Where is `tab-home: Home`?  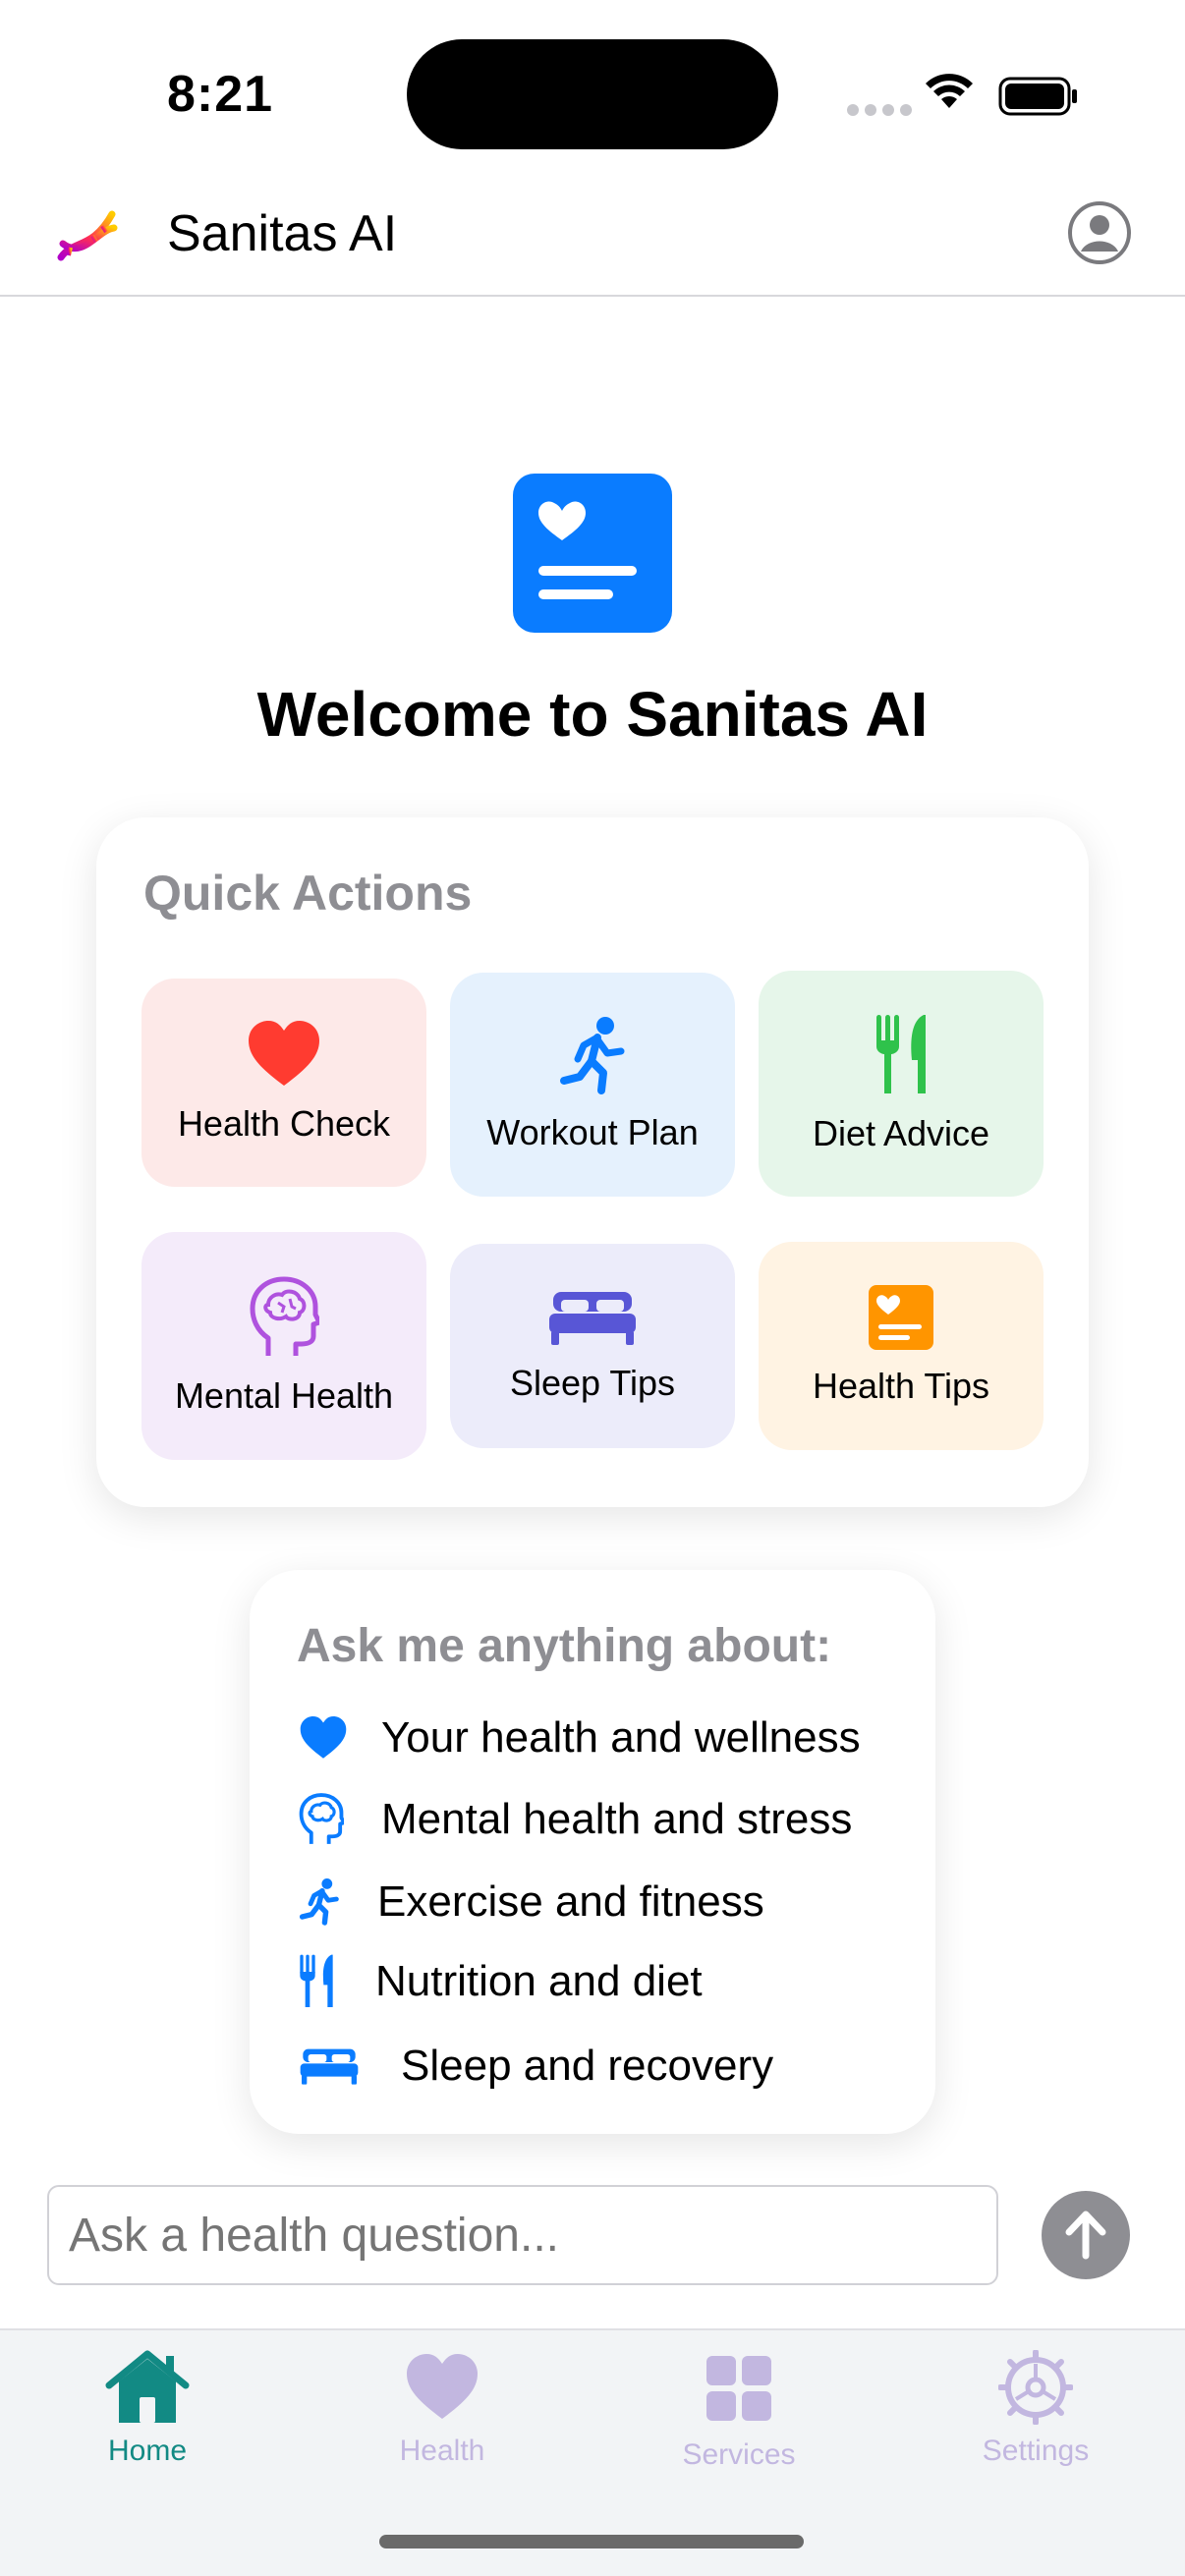 tab-home: Home is located at coordinates (148, 2409).